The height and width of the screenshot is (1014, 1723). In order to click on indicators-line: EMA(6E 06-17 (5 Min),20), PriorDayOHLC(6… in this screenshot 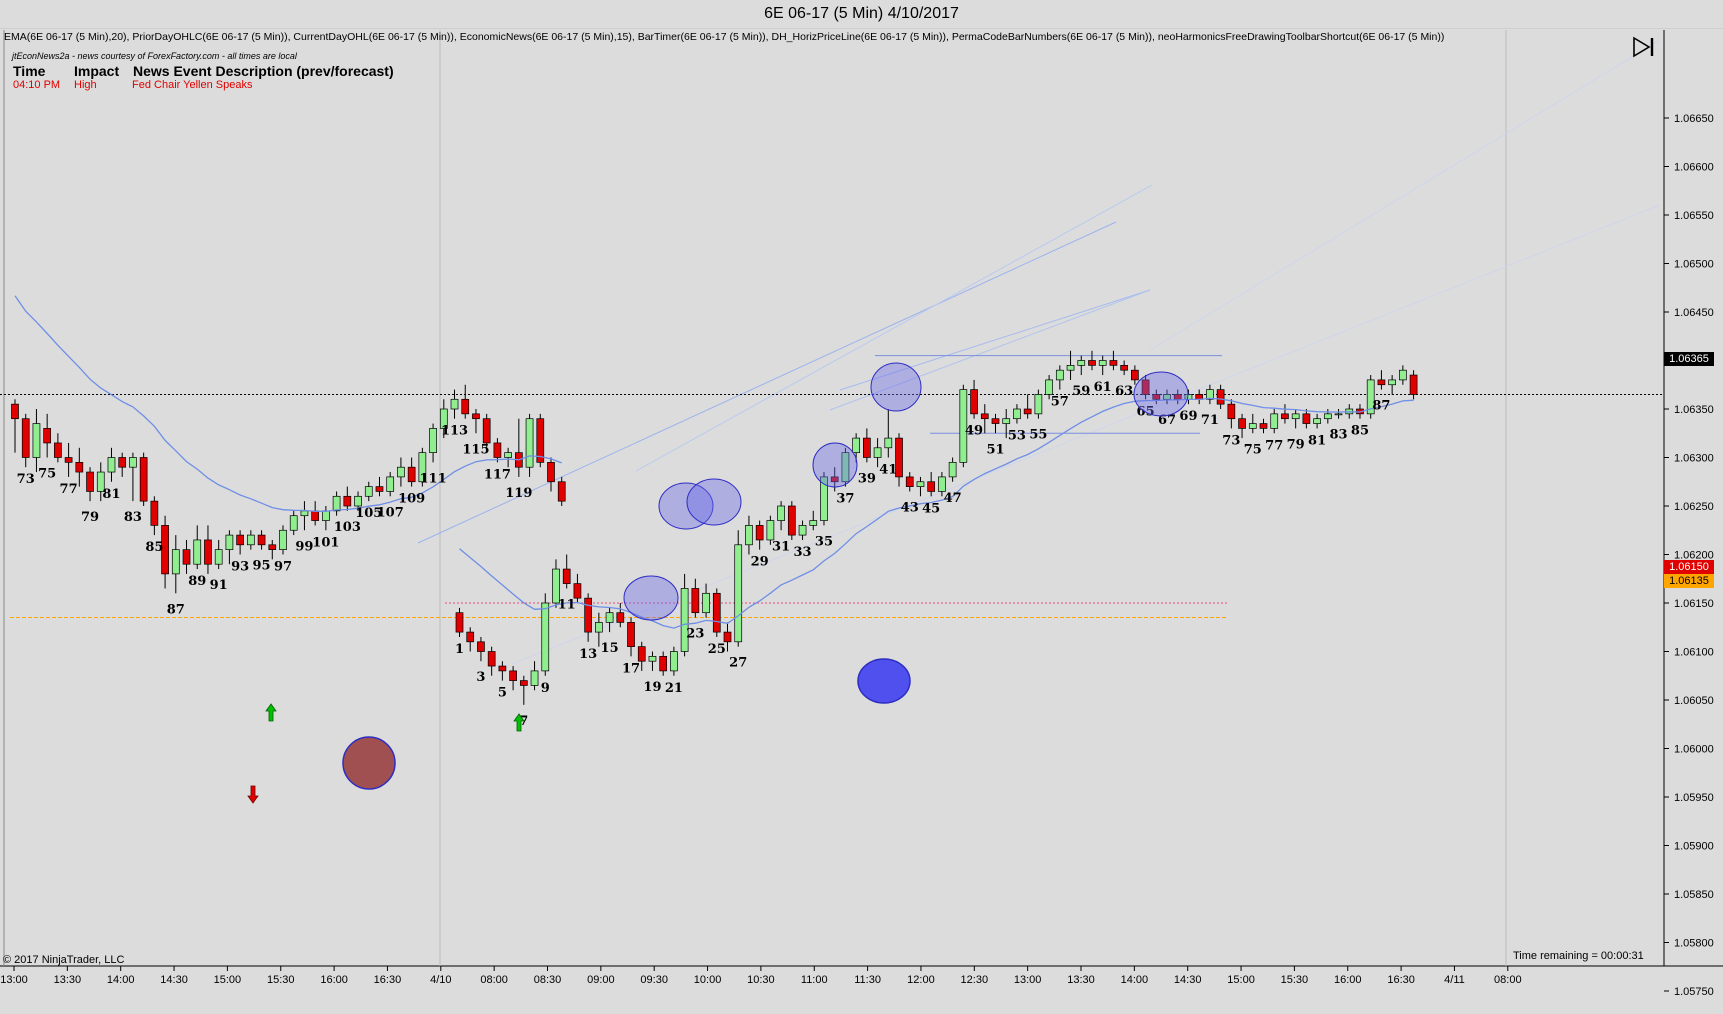, I will do `click(724, 37)`.